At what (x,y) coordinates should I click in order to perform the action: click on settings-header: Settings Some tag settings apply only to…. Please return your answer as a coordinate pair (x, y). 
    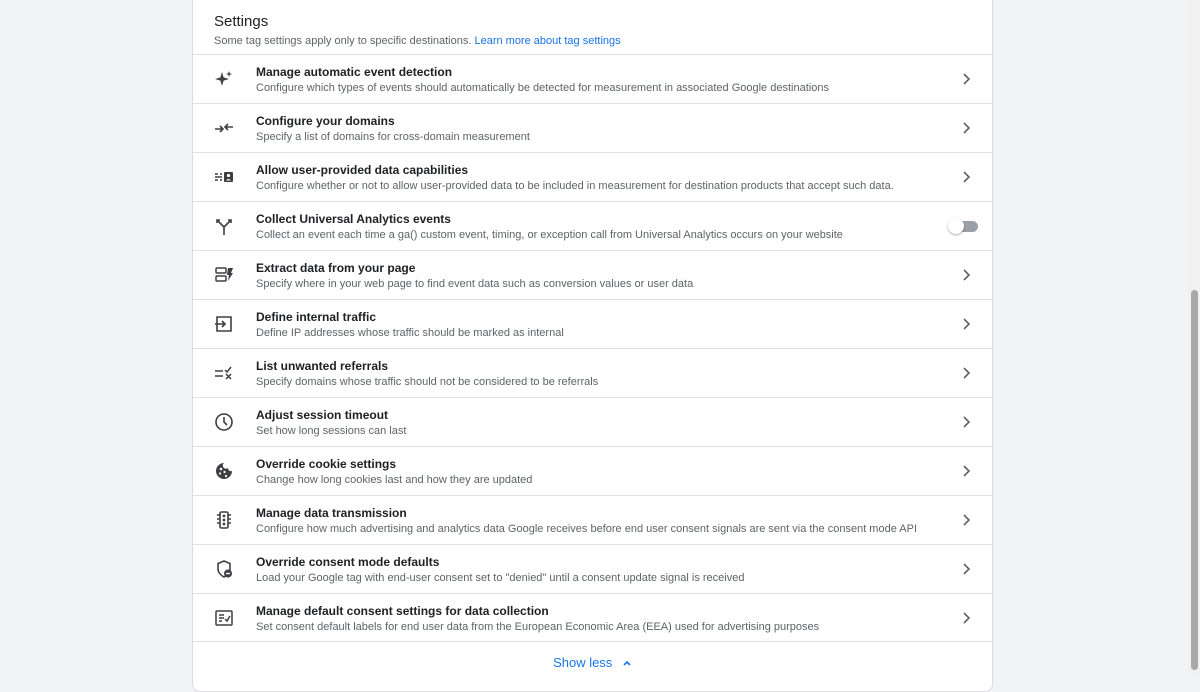
    Looking at the image, I should click on (594, 29).